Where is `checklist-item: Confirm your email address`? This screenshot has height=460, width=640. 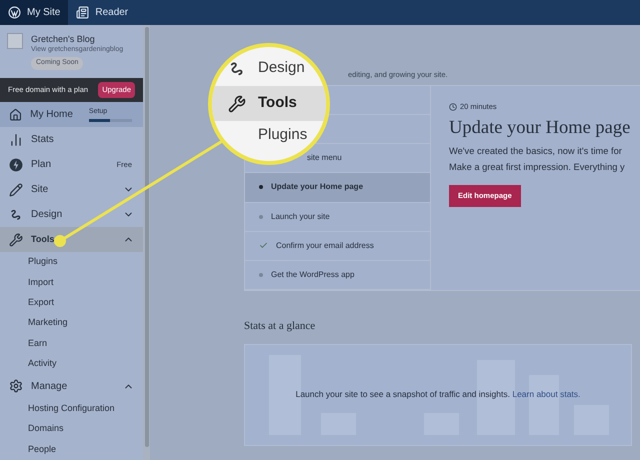 checklist-item: Confirm your email address is located at coordinates (337, 246).